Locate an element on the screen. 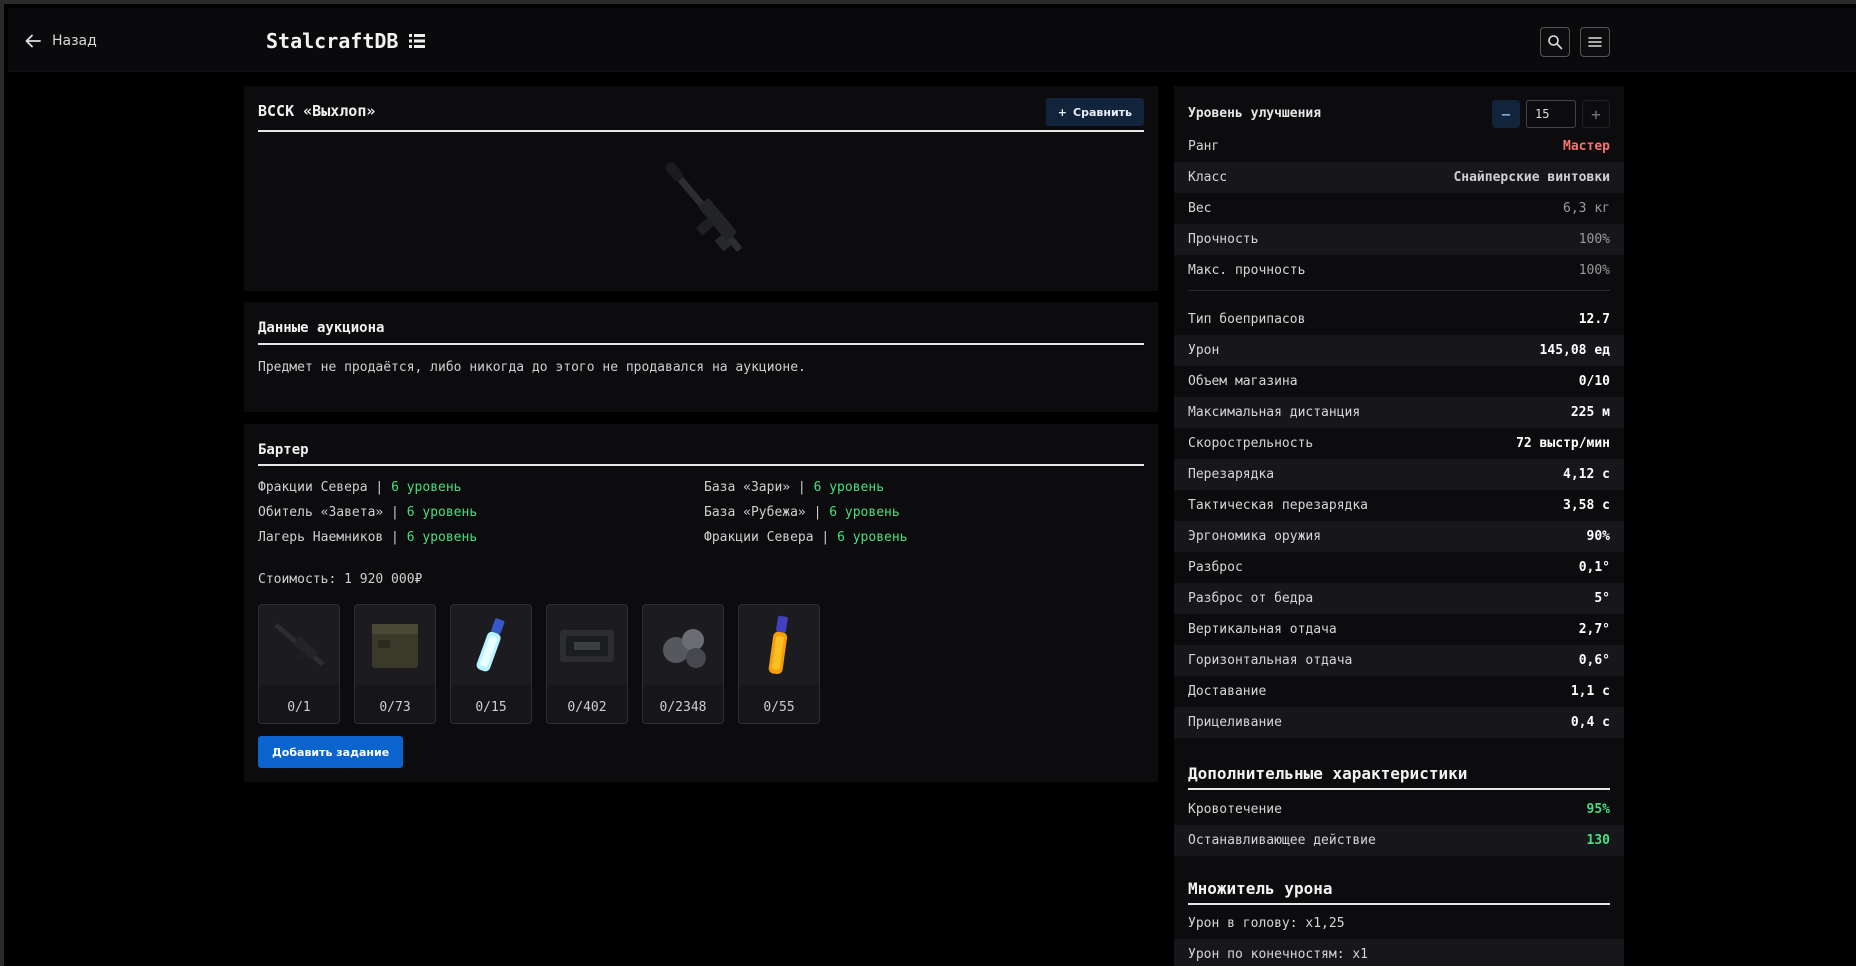 This screenshot has width=1856, height=966. barter-item: 0/1 is located at coordinates (299, 664).